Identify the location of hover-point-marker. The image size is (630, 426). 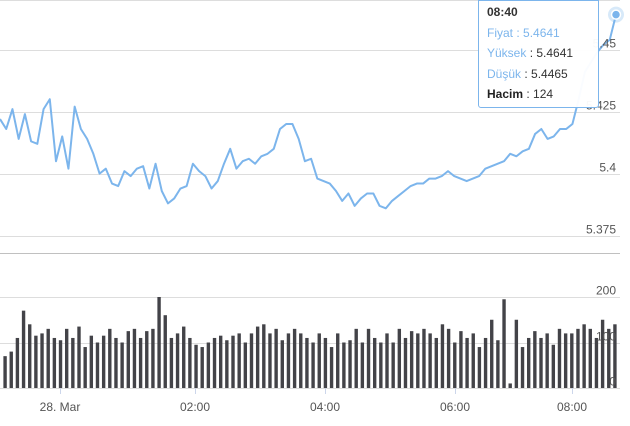
(616, 14).